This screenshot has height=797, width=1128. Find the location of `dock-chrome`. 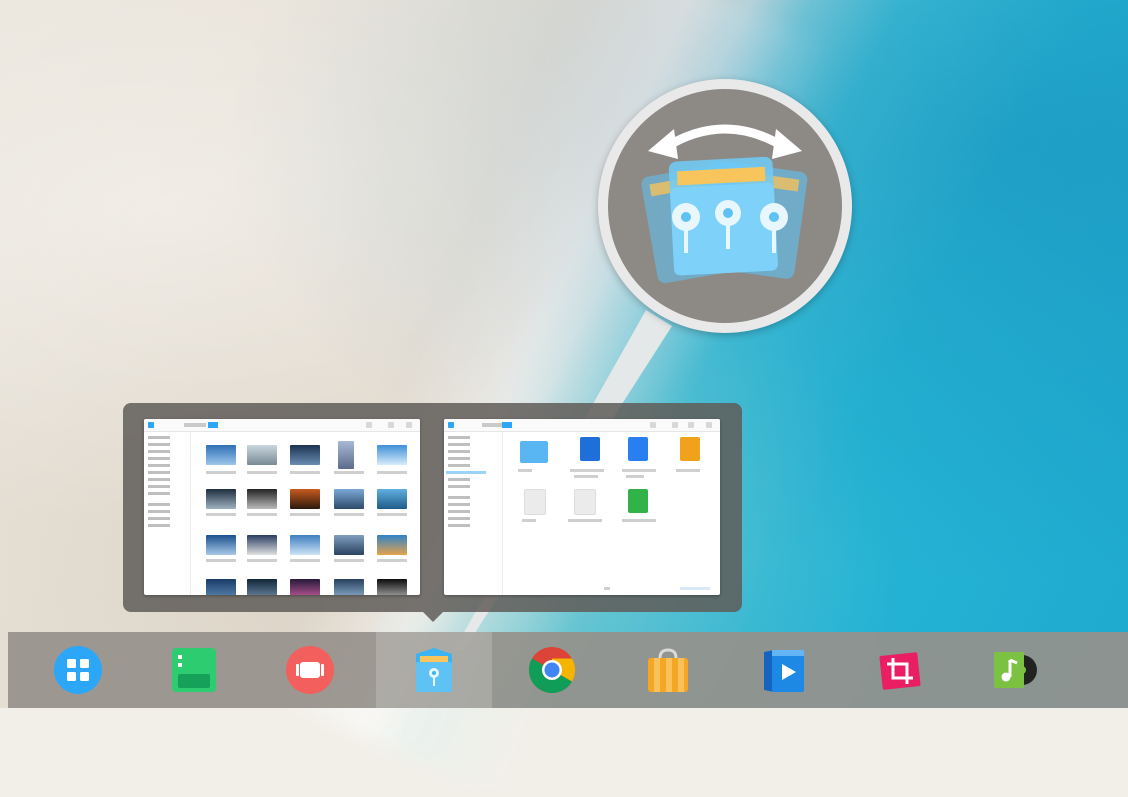

dock-chrome is located at coordinates (552, 670).